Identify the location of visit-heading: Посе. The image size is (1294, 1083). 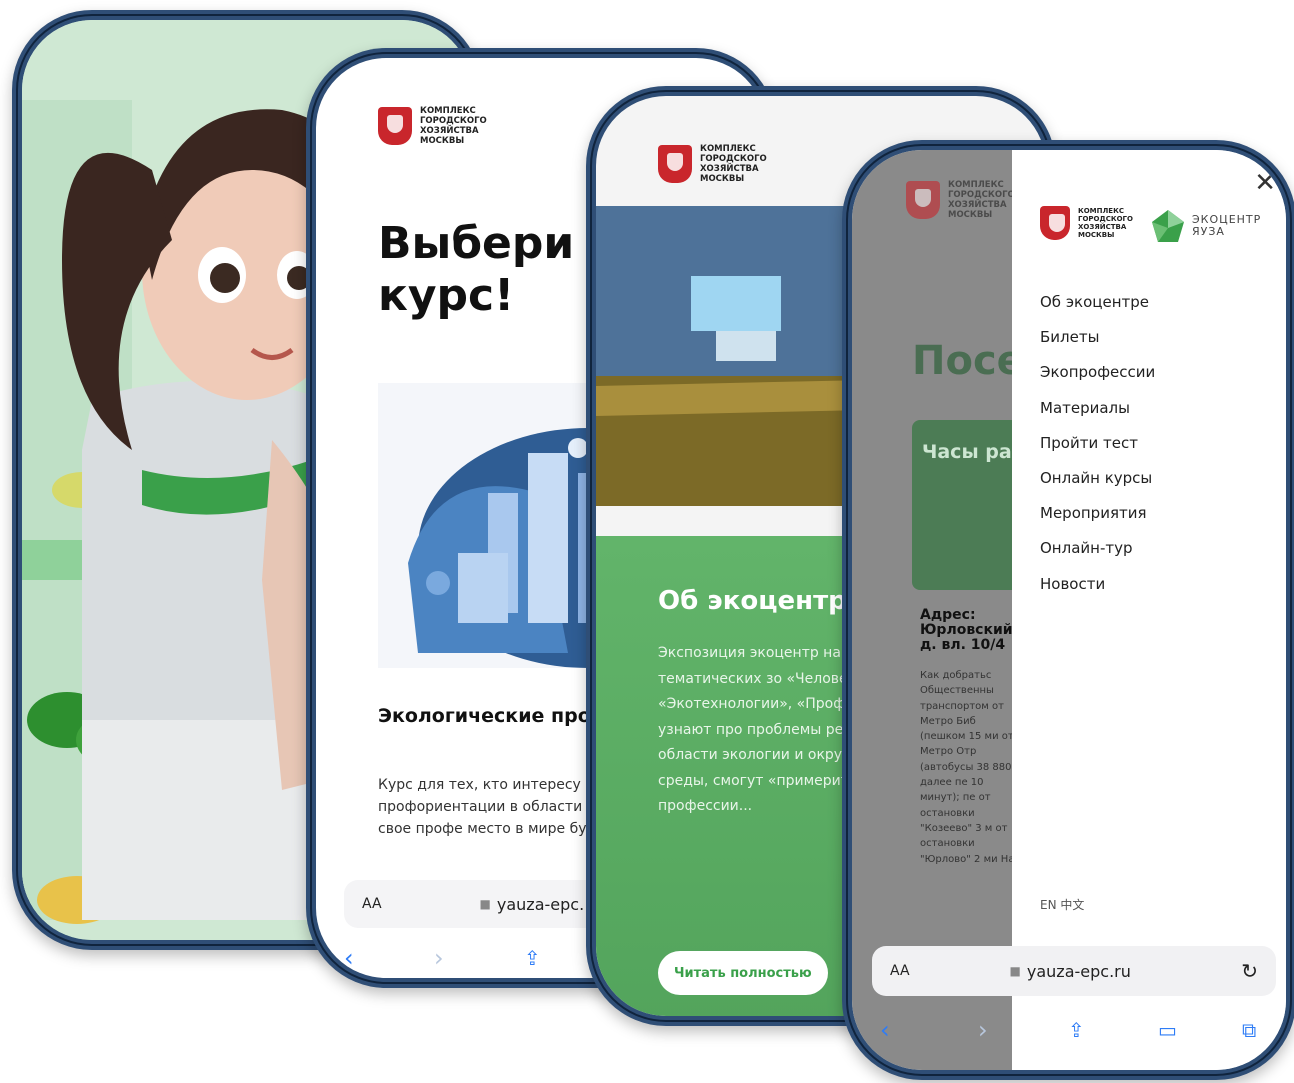
(968, 361).